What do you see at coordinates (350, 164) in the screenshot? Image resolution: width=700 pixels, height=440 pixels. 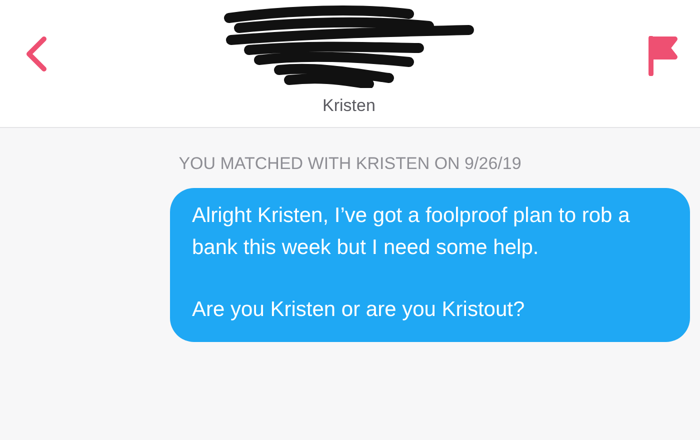 I see `match-notice: YOU MATCHED WITH KRISTEN ON 9/26/19` at bounding box center [350, 164].